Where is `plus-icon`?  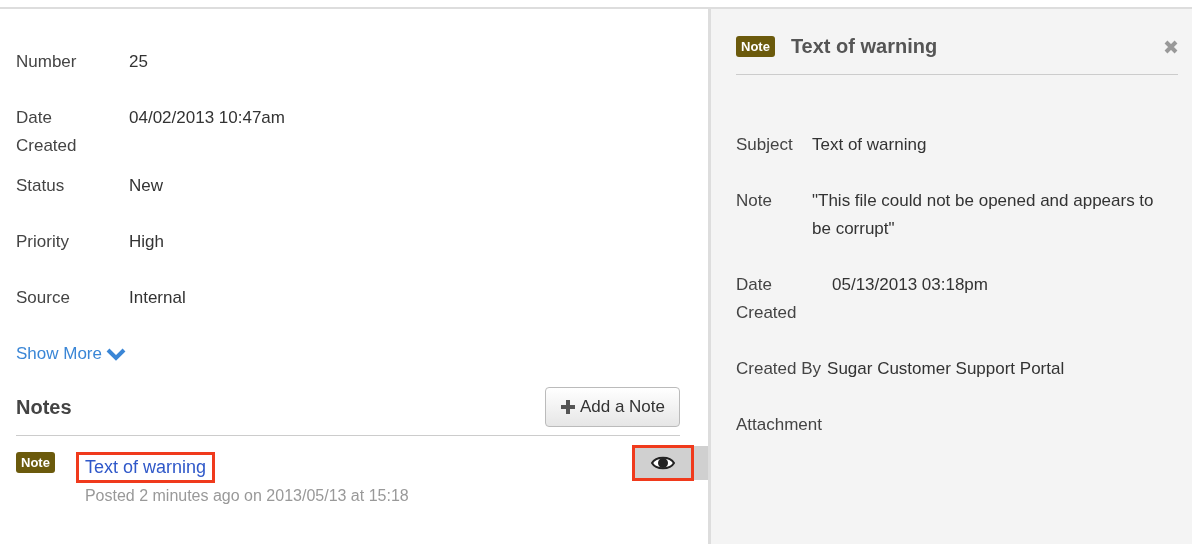 plus-icon is located at coordinates (567, 407).